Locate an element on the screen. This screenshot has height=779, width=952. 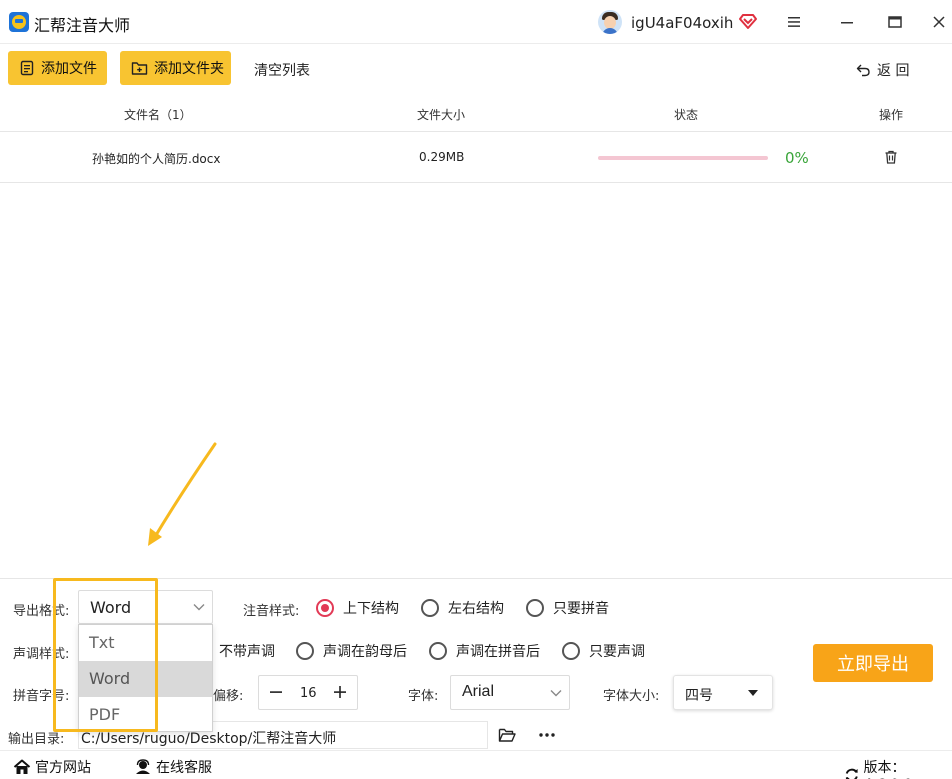
add-folder-label: 添加文件夹 is located at coordinates (189, 69).